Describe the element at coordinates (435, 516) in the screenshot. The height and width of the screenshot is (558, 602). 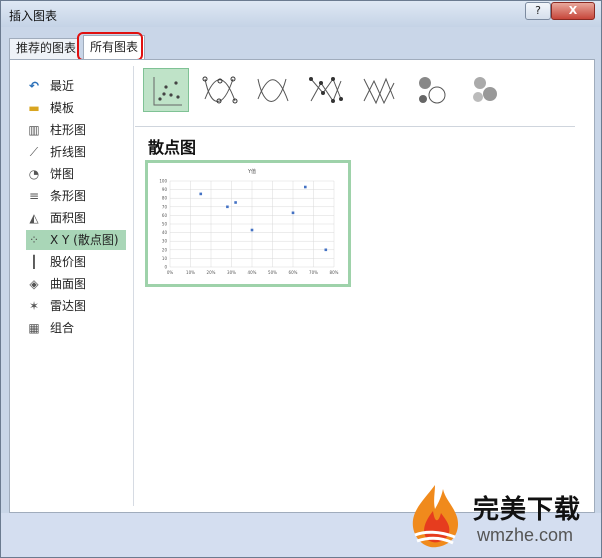
I see `flame-logo-icon` at that location.